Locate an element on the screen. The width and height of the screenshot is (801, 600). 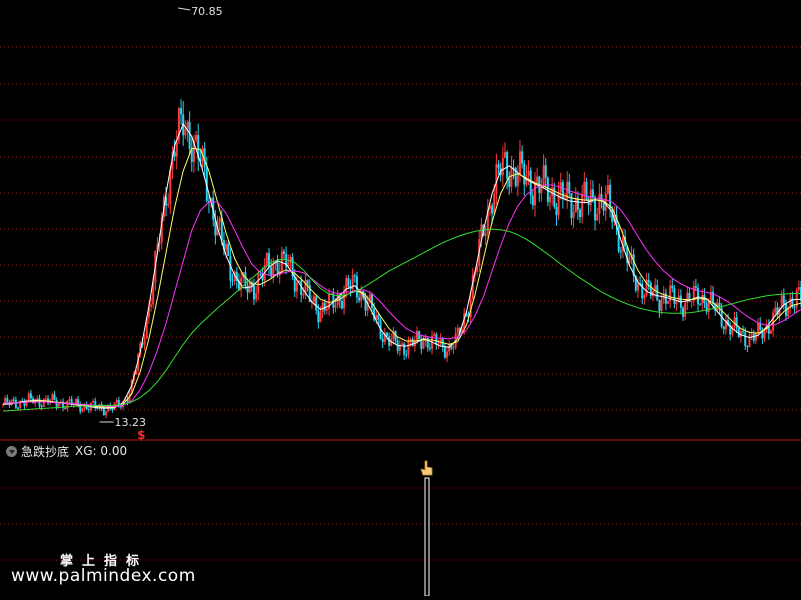
indicator-name: 急跌抄底 is located at coordinates (45, 451).